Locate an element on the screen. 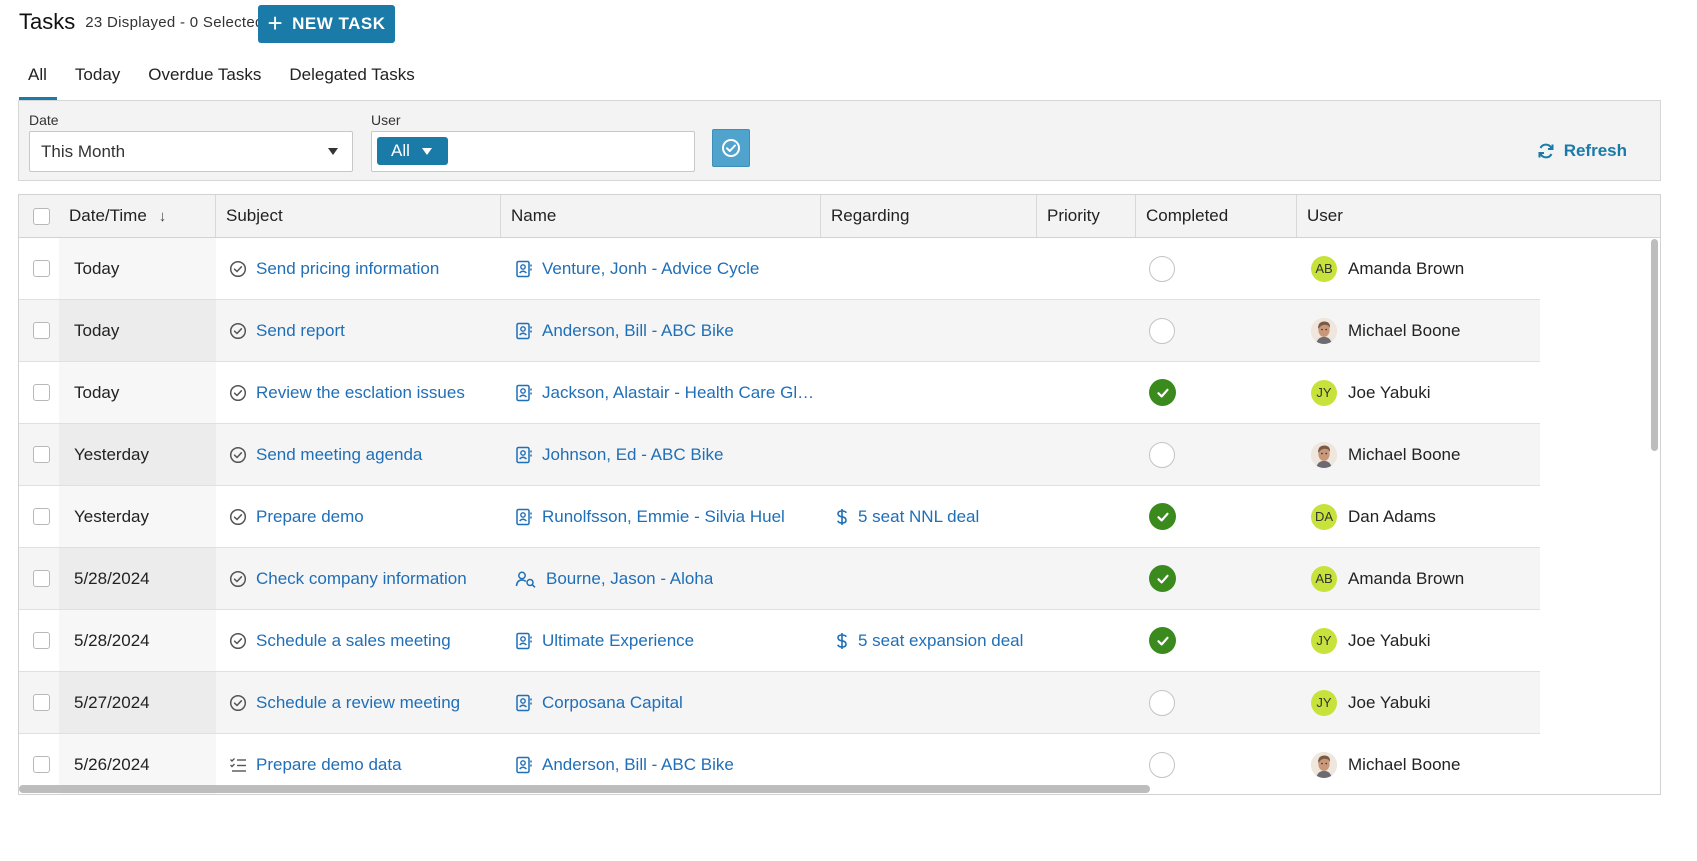 This screenshot has height=861, width=1697. column-header-priority: Priority is located at coordinates (1086, 216).